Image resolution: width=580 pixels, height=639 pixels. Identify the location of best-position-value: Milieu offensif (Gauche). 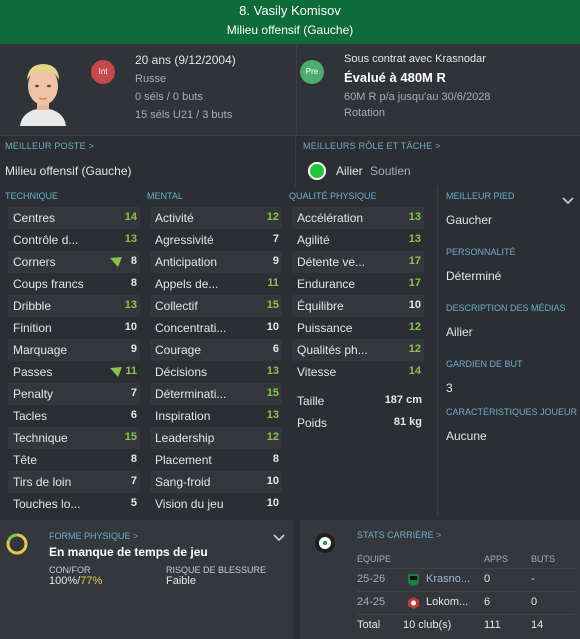
(68, 171).